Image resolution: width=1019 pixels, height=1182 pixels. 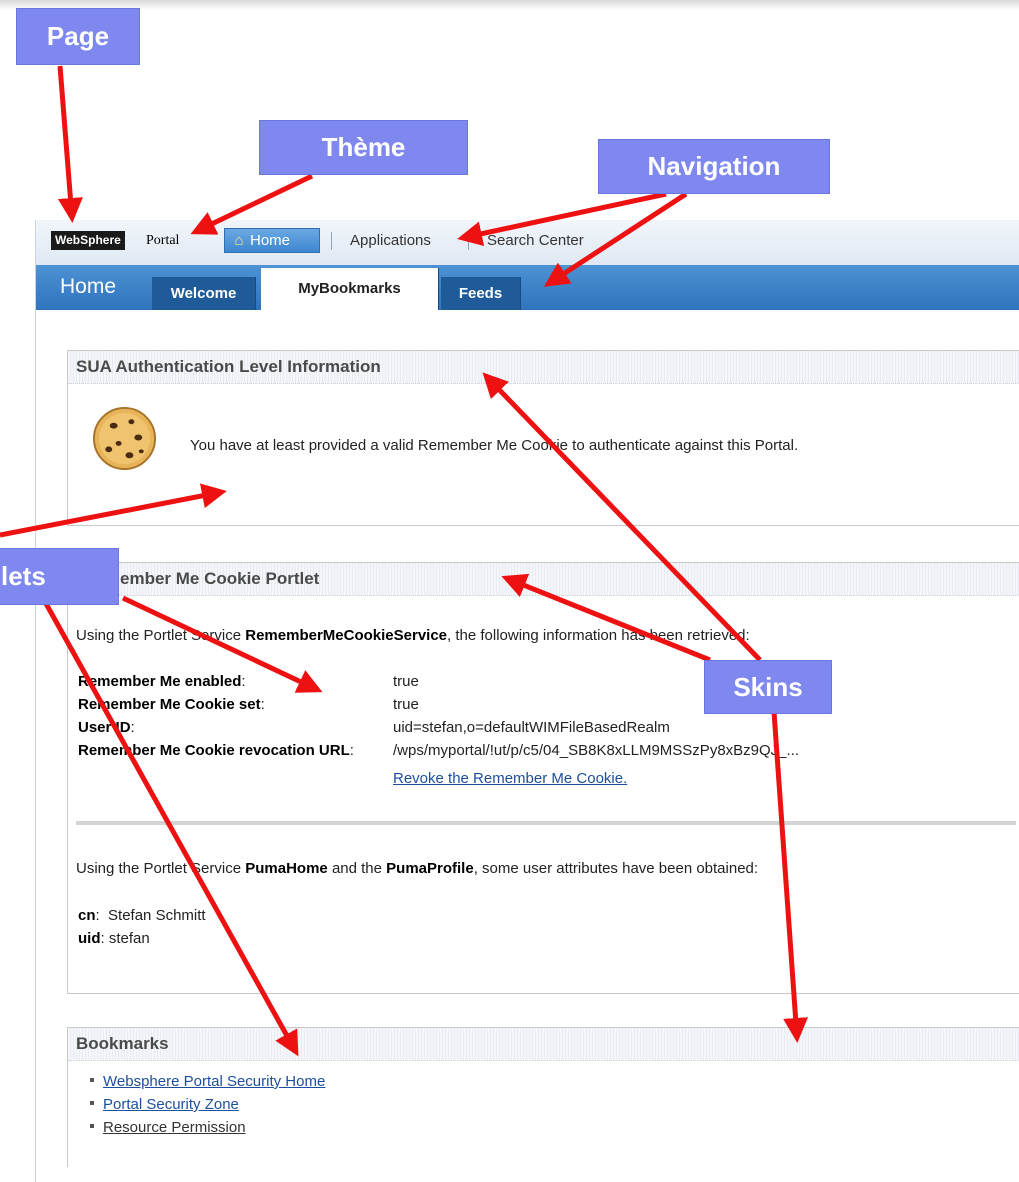 I want to click on annotation-skins-label: Skins, so click(x=768, y=687).